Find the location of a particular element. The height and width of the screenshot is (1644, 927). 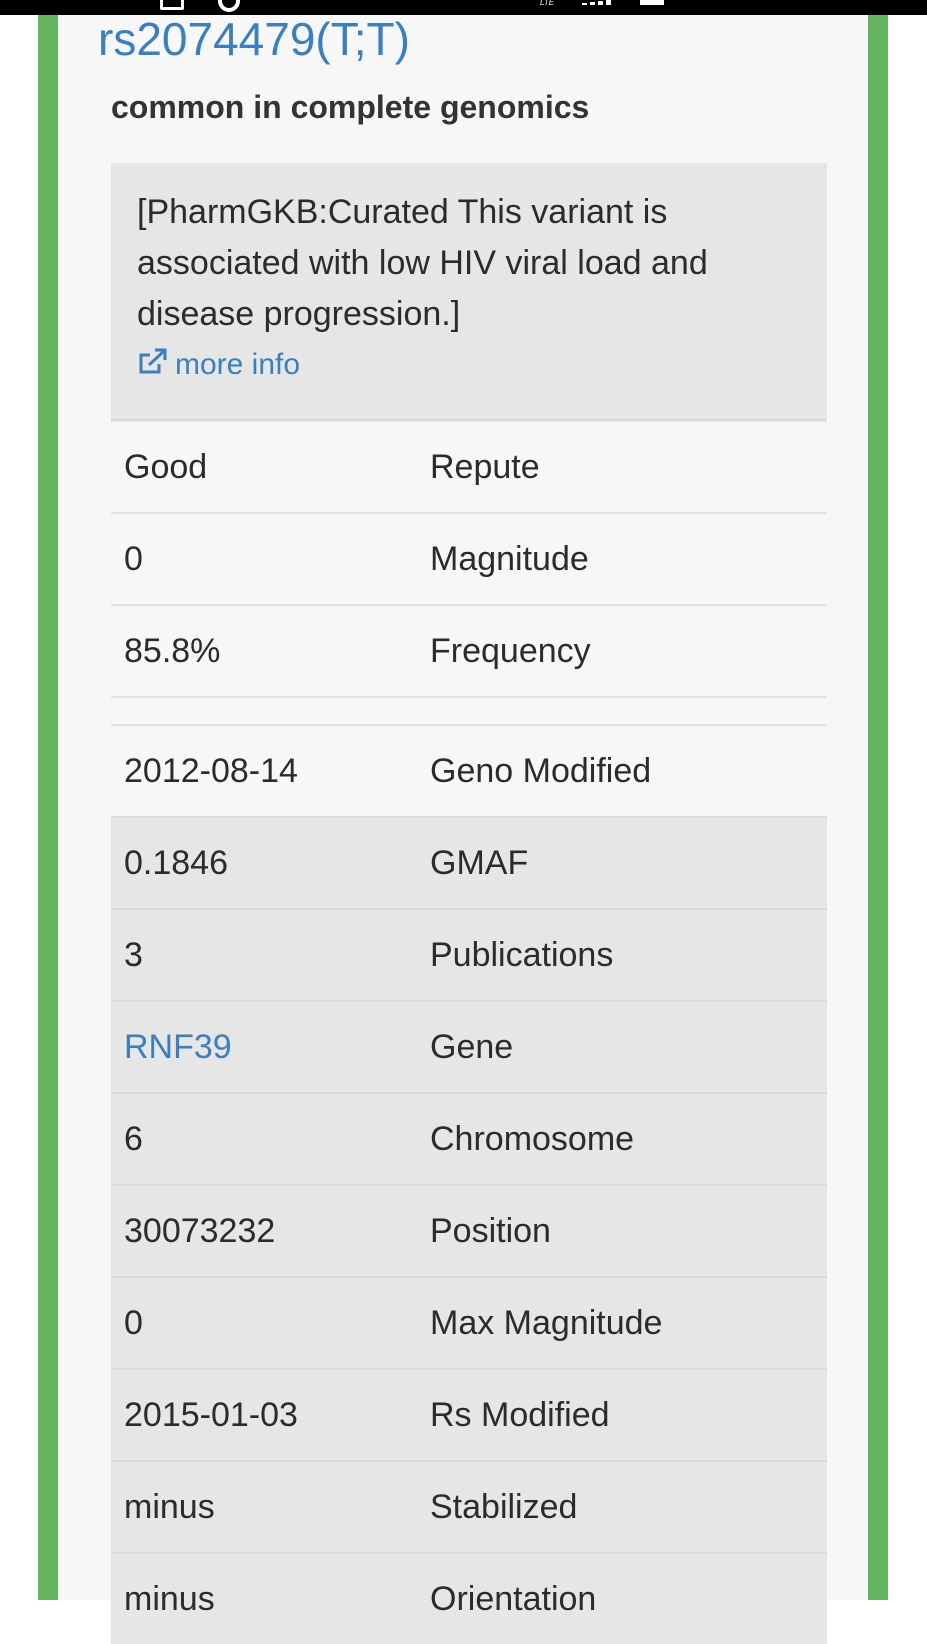

table-row: RNF39 Gene is located at coordinates (469, 1046).